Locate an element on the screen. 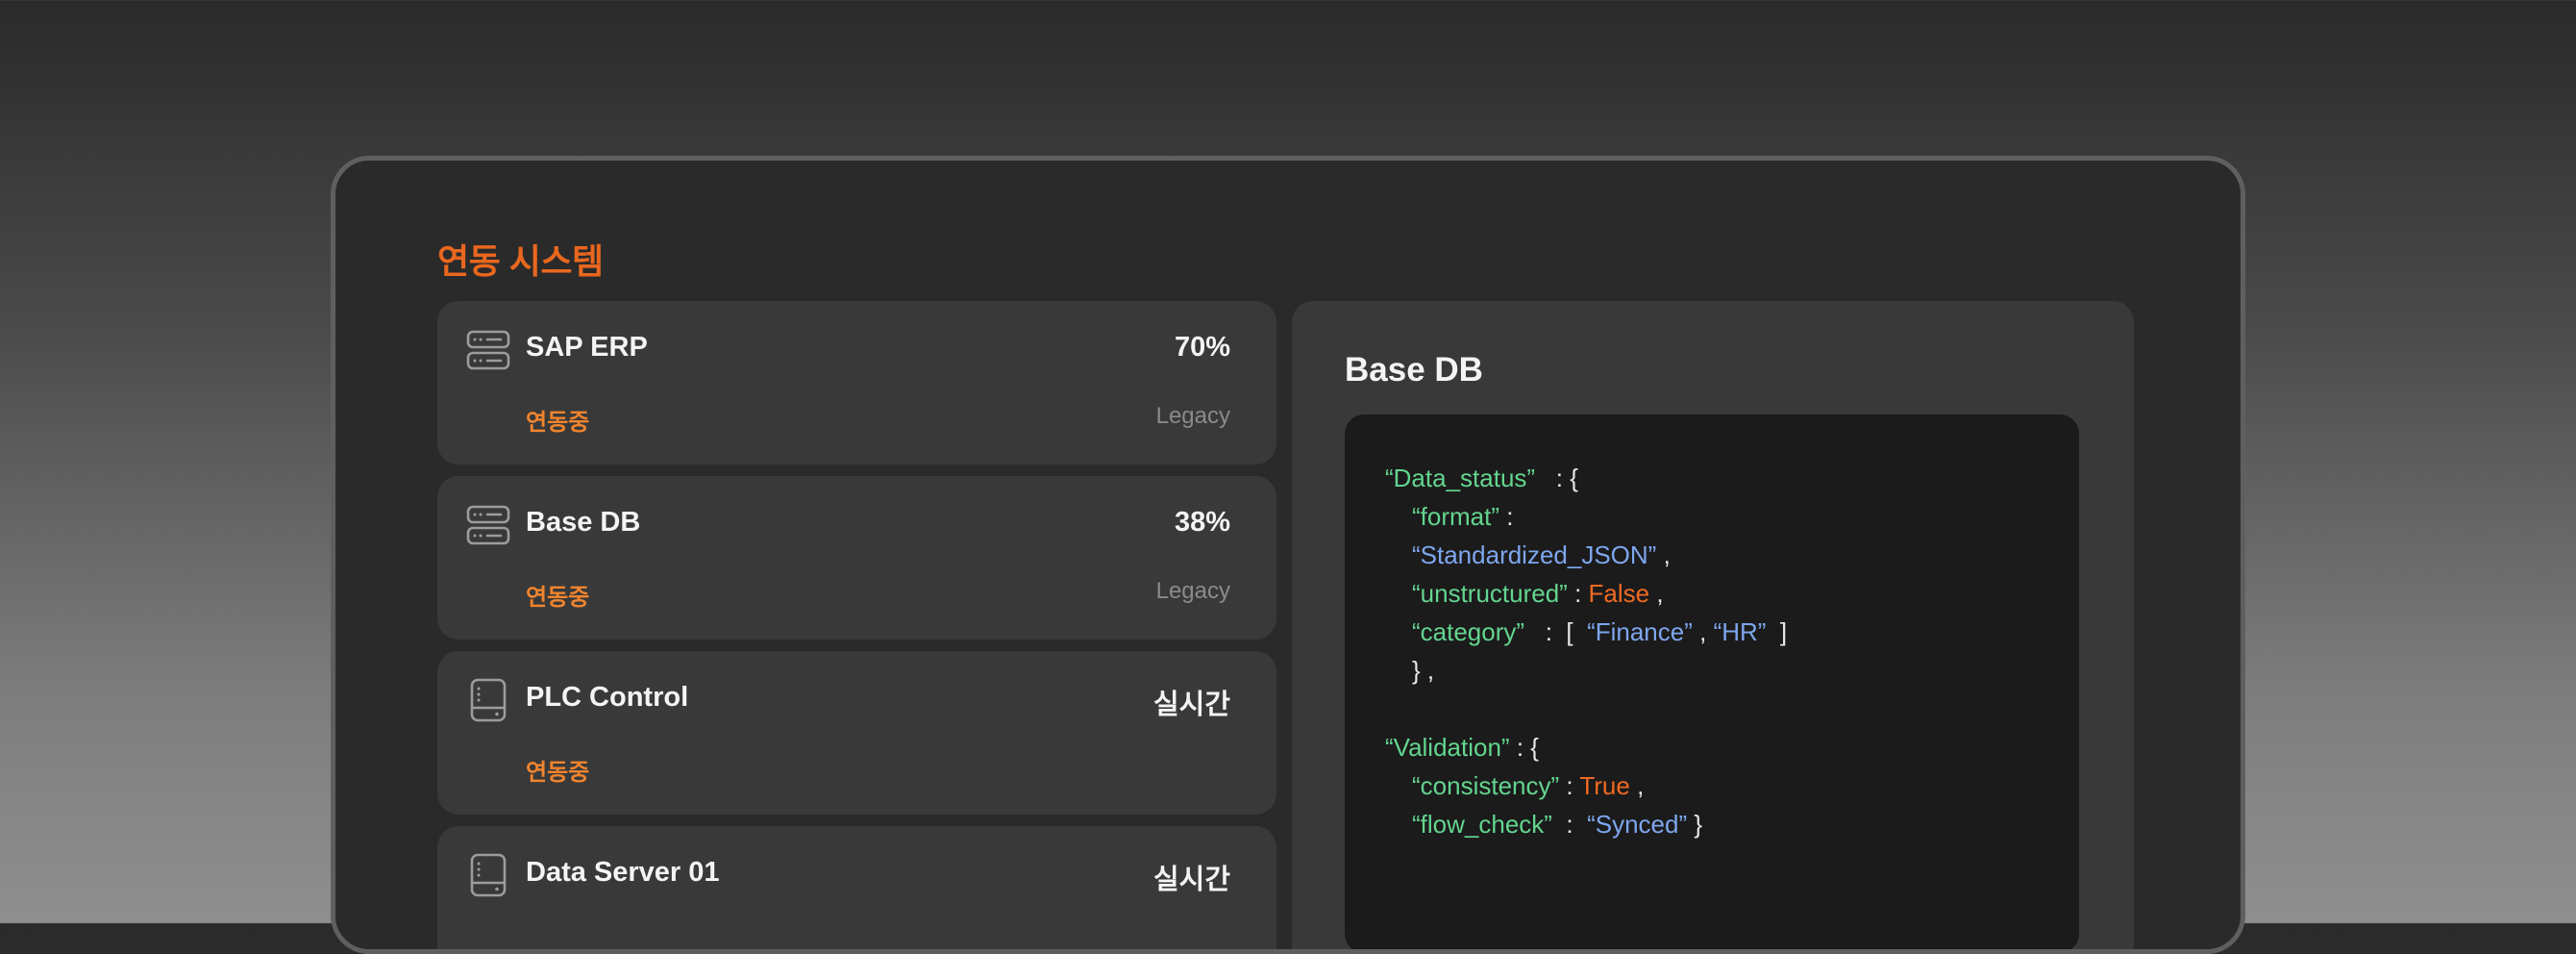 The width and height of the screenshot is (2576, 954). section-title: 연동 시스템 is located at coordinates (520, 261).